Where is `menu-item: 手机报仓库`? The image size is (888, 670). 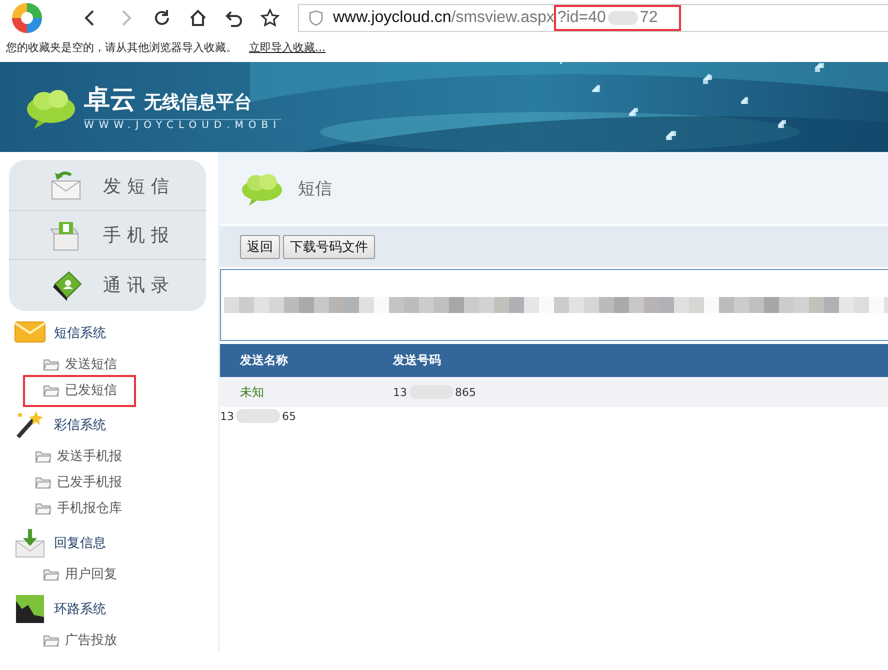 menu-item: 手机报仓库 is located at coordinates (89, 508).